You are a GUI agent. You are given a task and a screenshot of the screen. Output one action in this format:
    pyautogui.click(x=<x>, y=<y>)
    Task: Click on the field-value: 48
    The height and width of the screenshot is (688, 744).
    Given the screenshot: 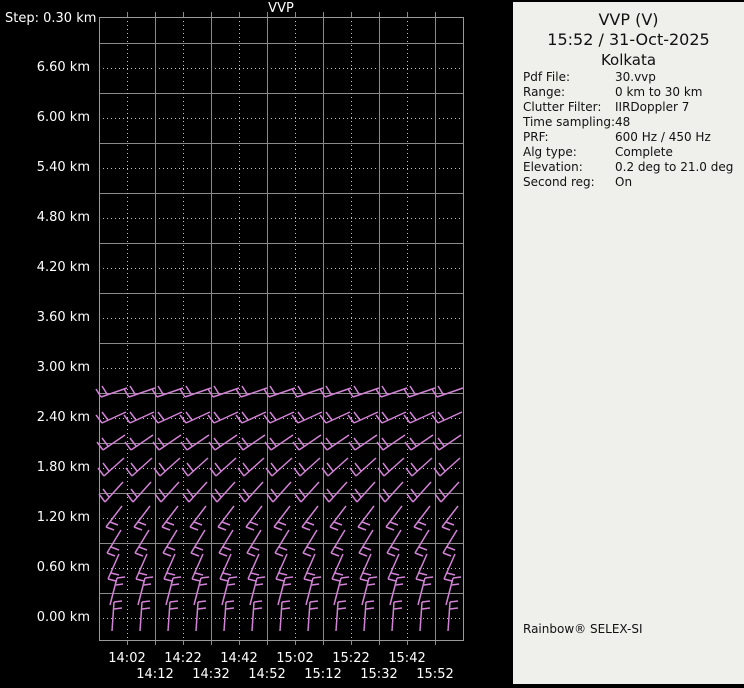 What is the action you would take?
    pyautogui.click(x=623, y=122)
    